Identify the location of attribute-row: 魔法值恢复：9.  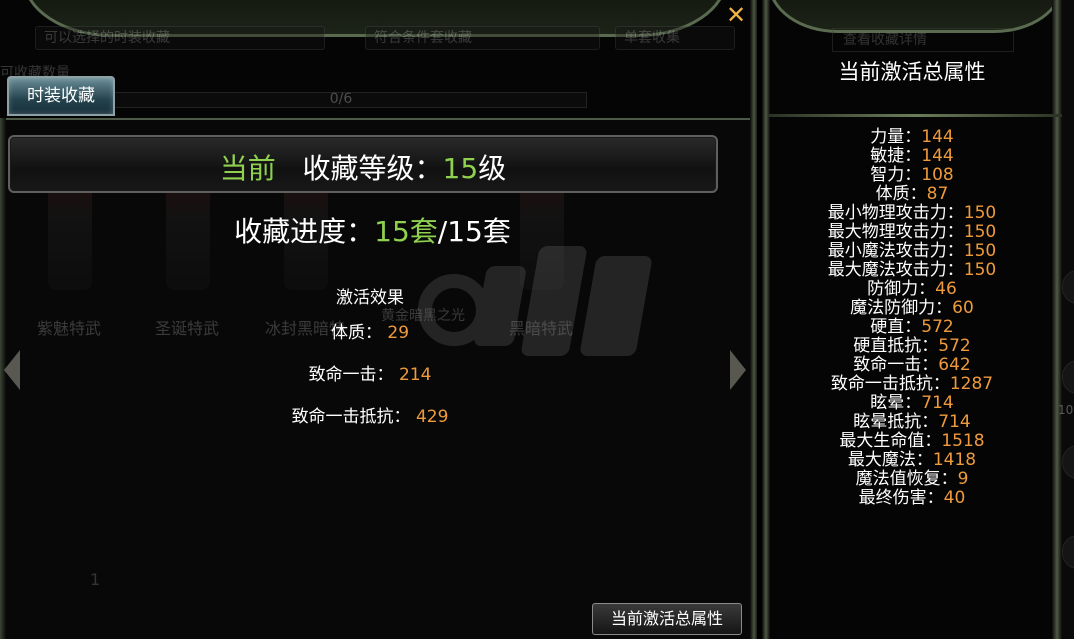
(912, 479).